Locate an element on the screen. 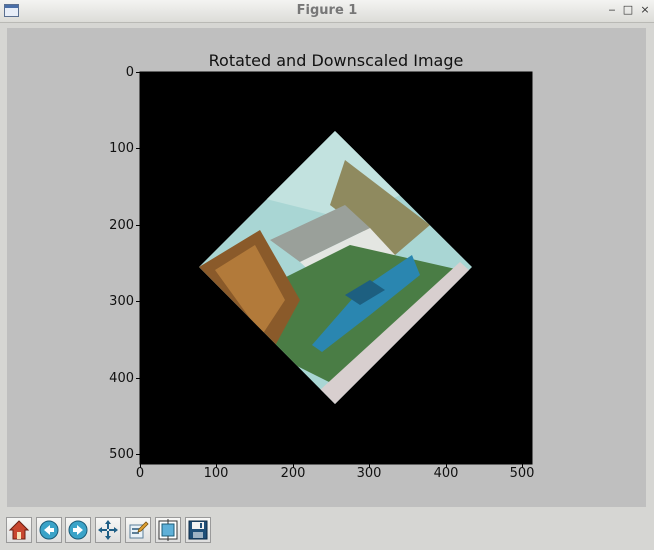 The image size is (654, 550). edit-axes-button is located at coordinates (138, 530).